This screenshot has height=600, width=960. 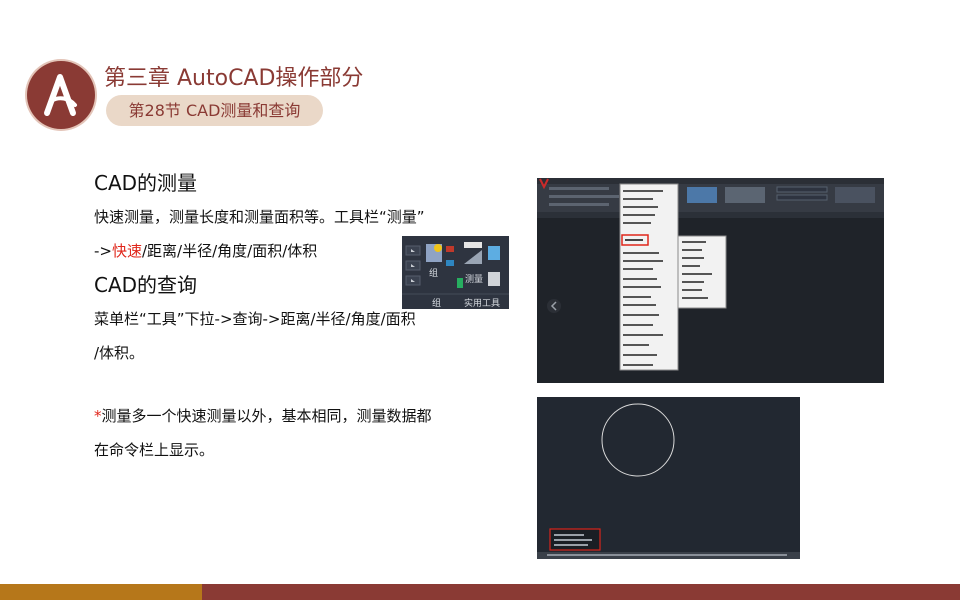 I want to click on footer-accent-bar, so click(x=101, y=592).